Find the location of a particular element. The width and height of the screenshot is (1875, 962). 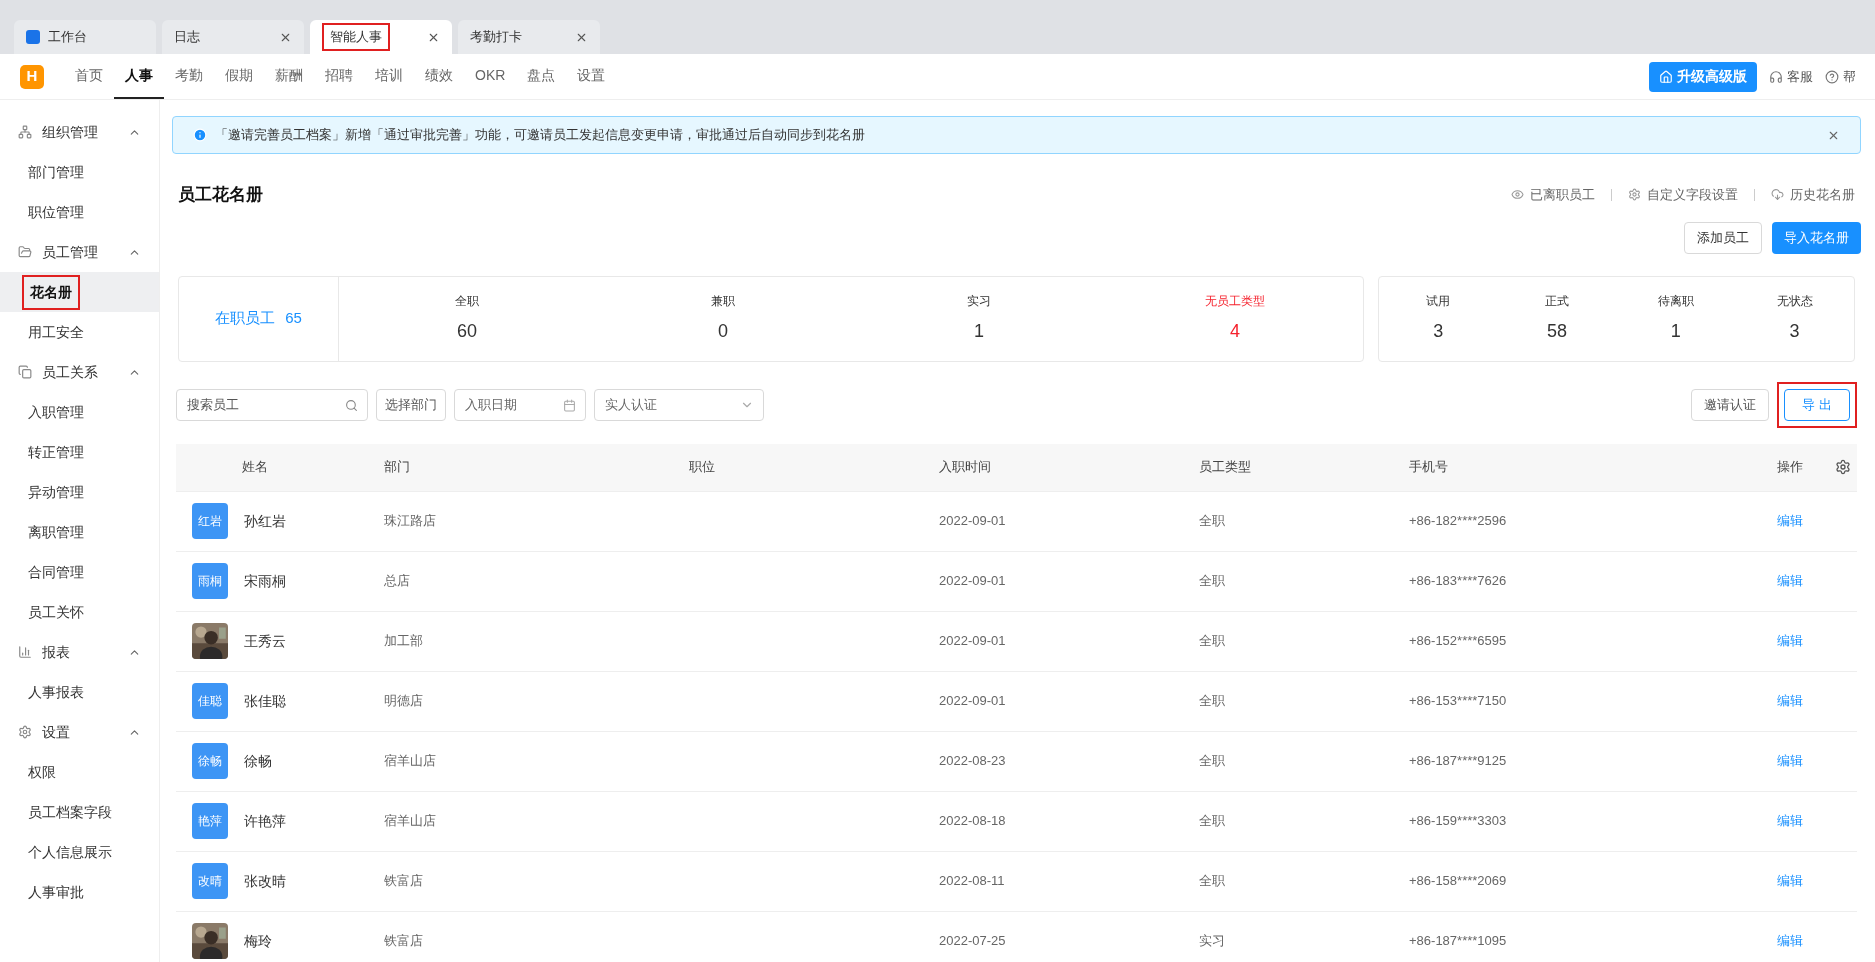

help-link: 帮 is located at coordinates (1849, 76).